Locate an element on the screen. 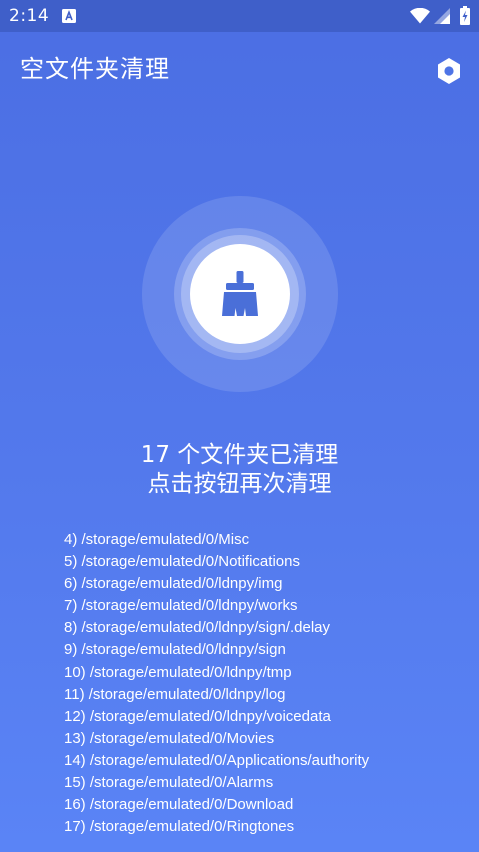 Image resolution: width=479 pixels, height=852 pixels. list-item: 10) /storage/emulated/0/ldnpy/tmp is located at coordinates (178, 672).